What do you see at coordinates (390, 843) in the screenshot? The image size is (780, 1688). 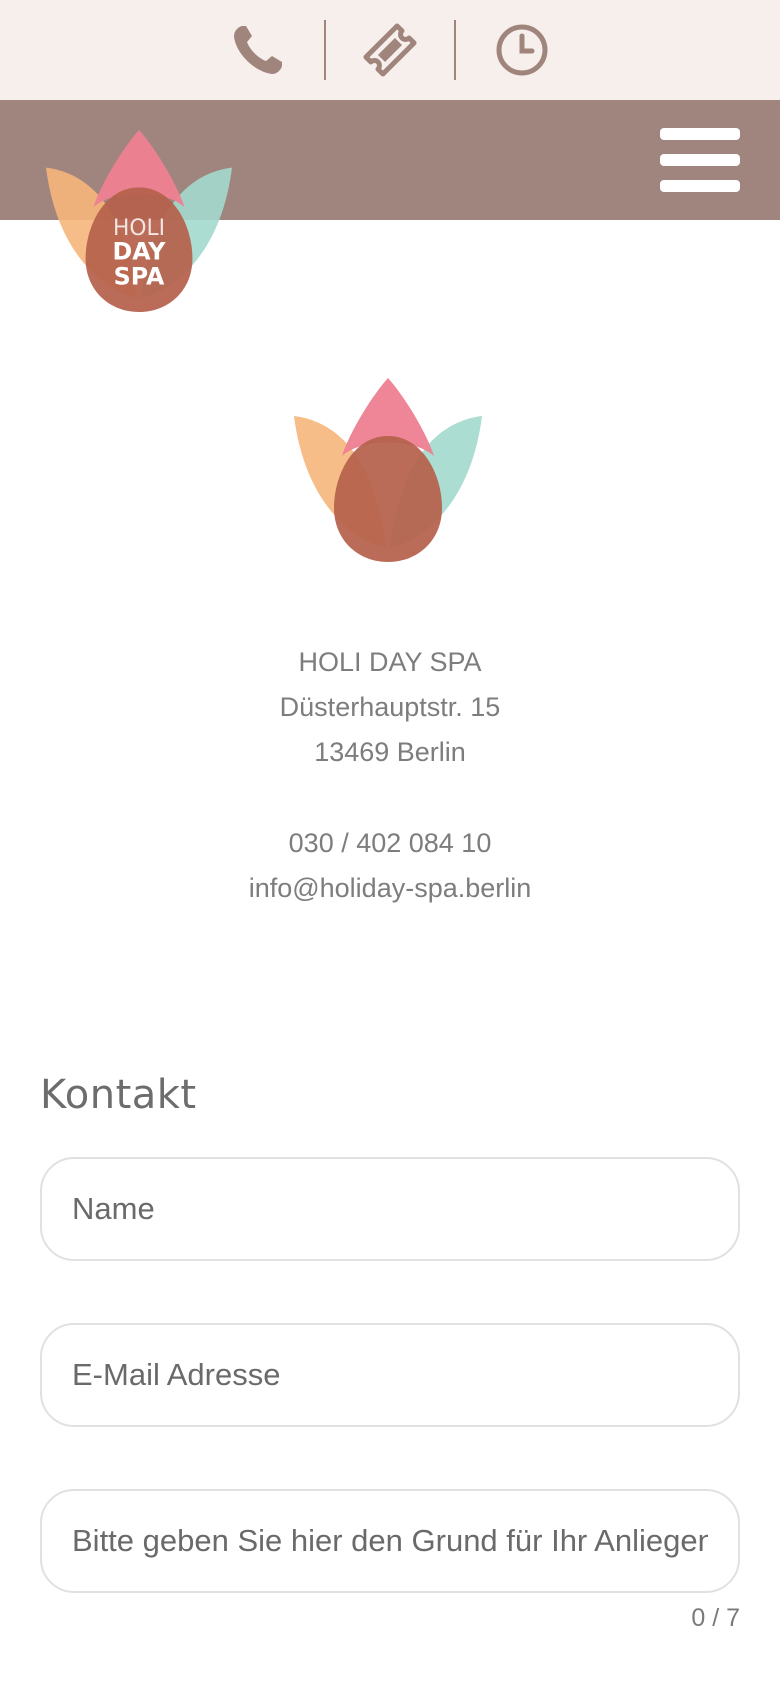 I see `phone-number: 030 / 402 084 10` at bounding box center [390, 843].